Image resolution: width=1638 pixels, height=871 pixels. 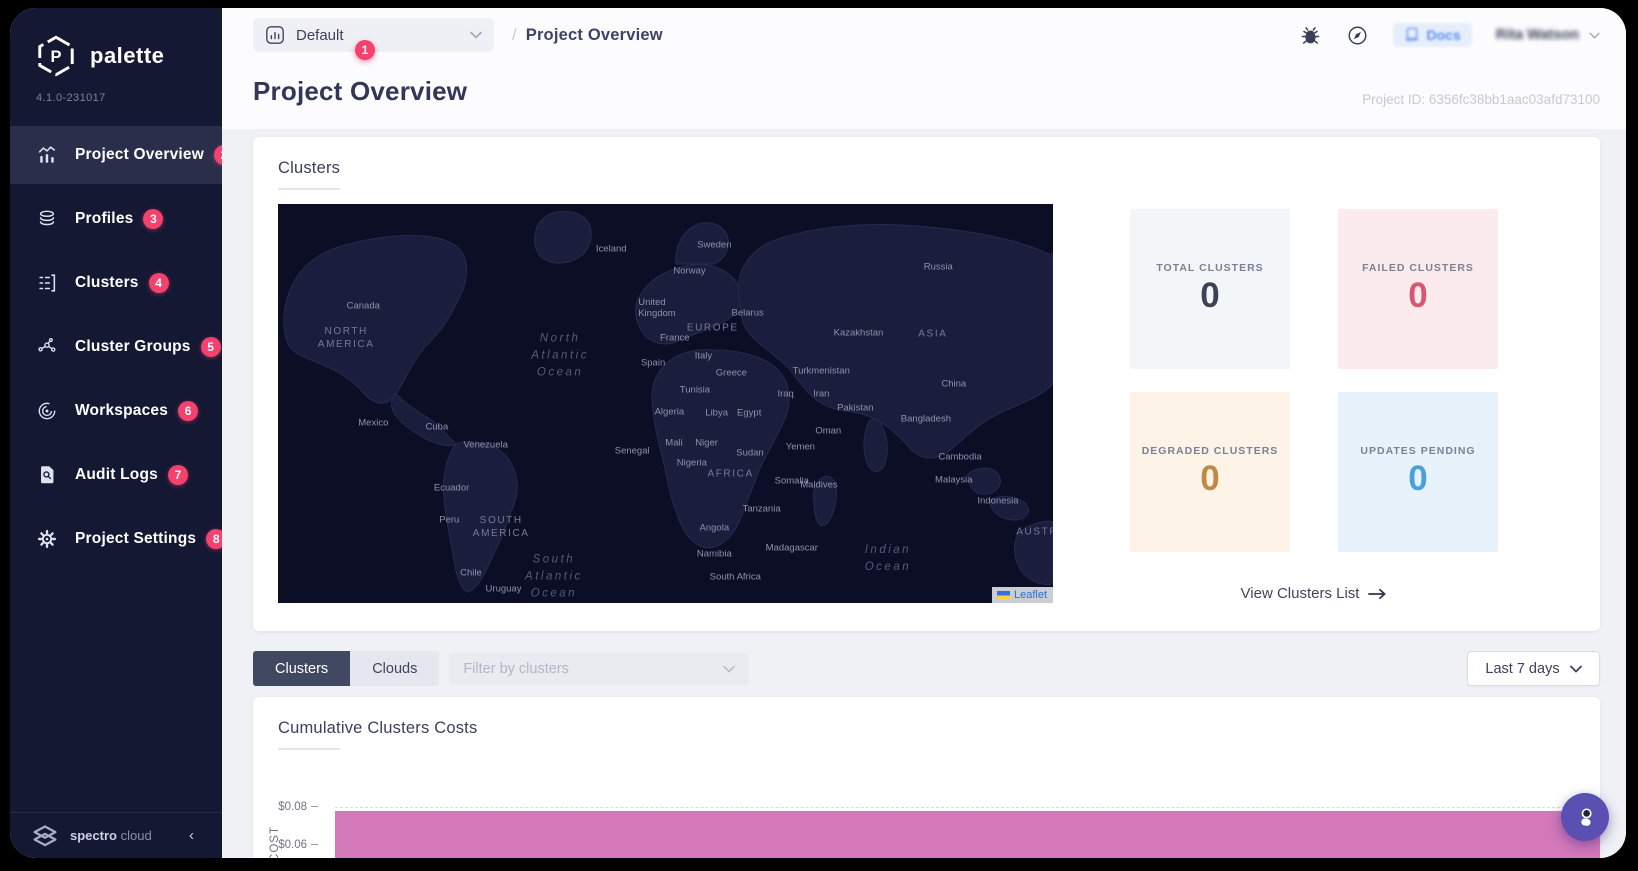 I want to click on workspace-icon, so click(x=48, y=411).